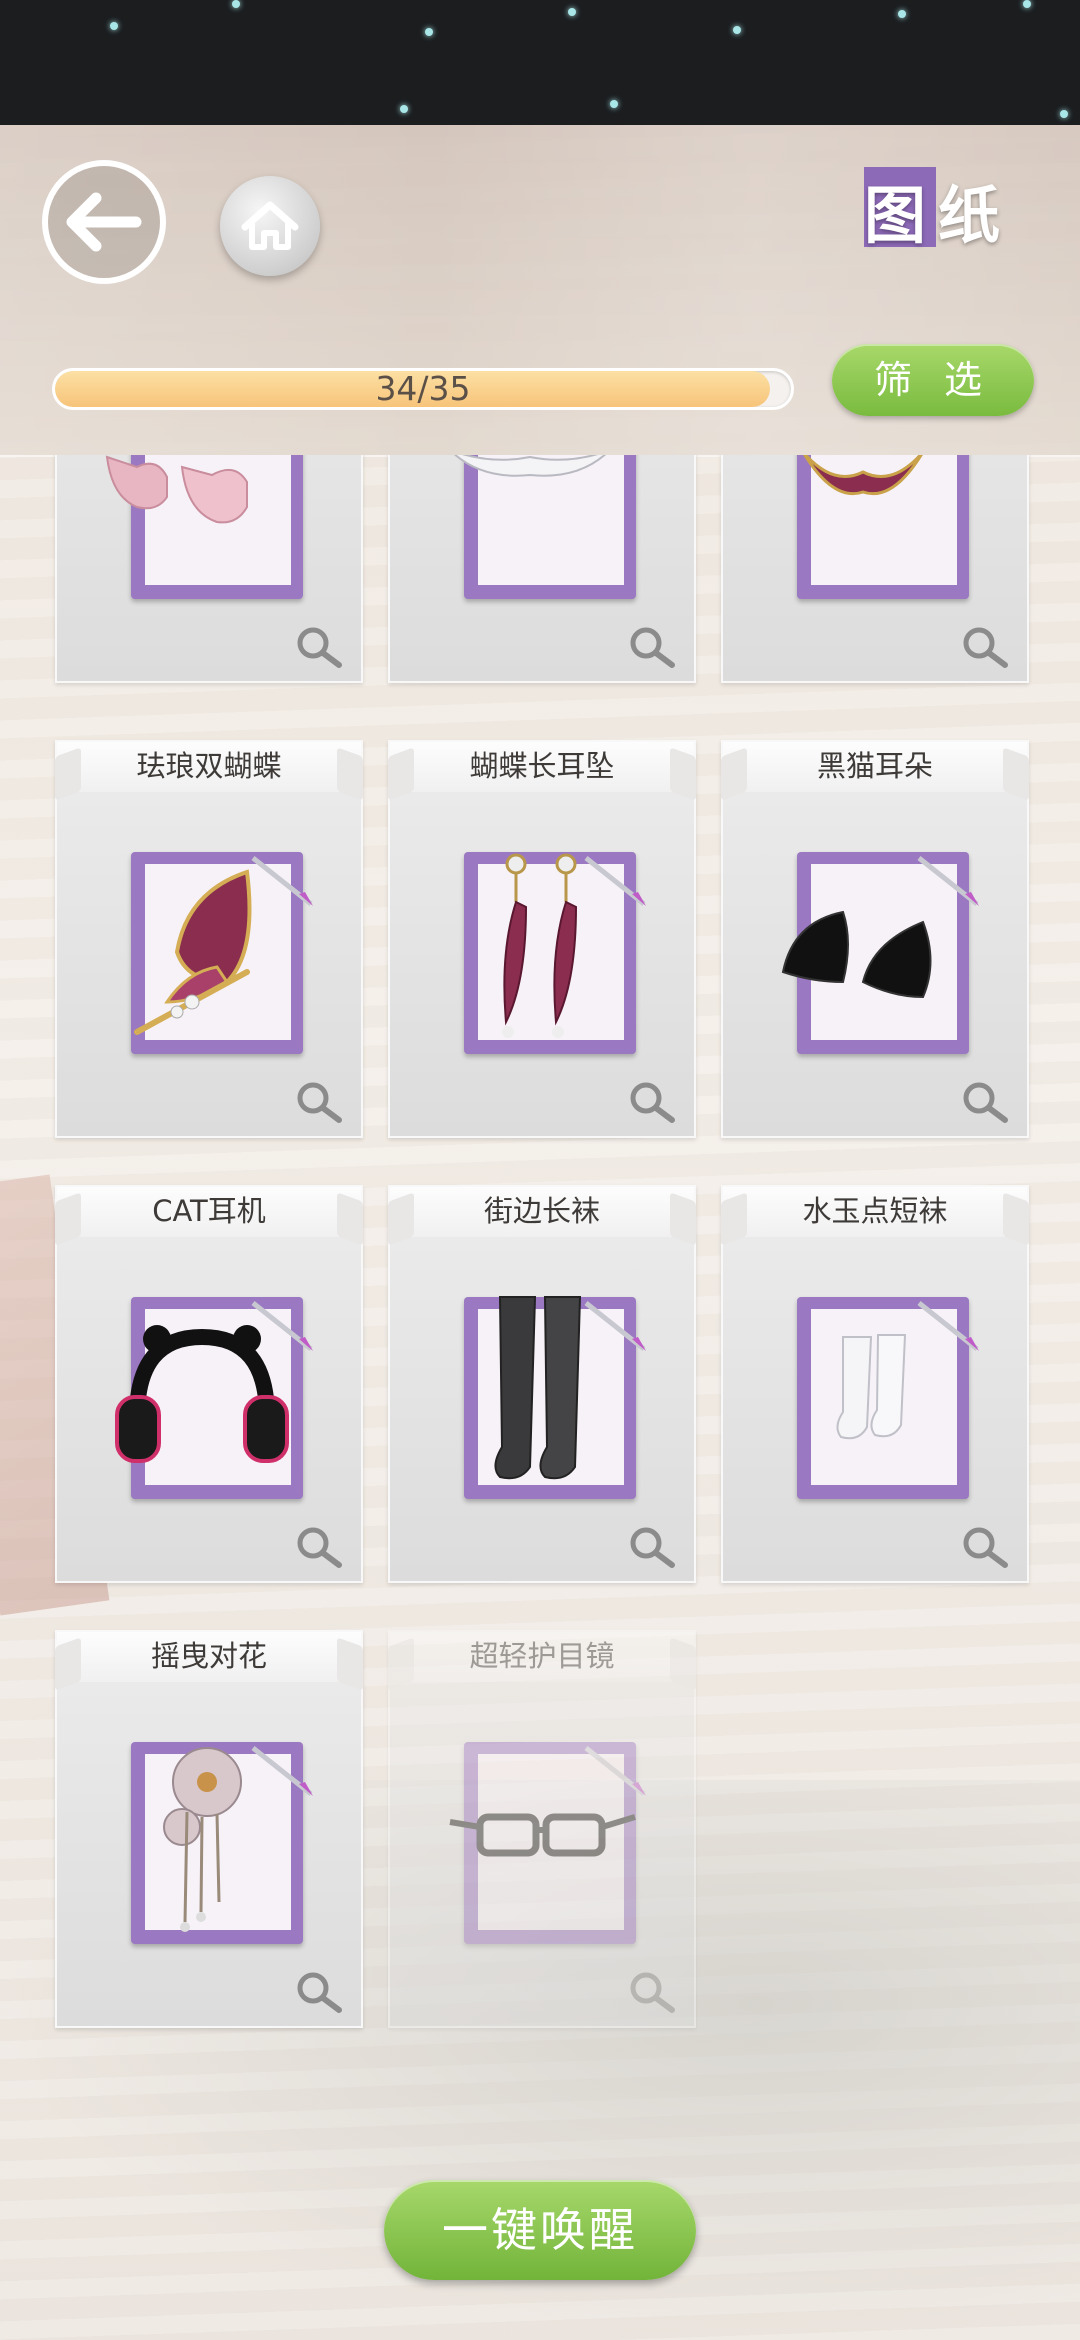 This screenshot has width=1080, height=2340. What do you see at coordinates (856, 954) in the screenshot?
I see `cat-ears-icon` at bounding box center [856, 954].